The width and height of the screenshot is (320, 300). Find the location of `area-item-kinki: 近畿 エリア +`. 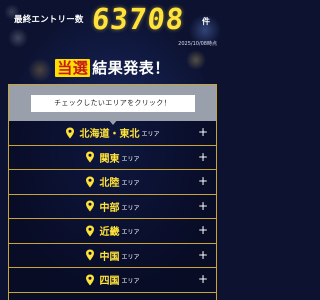

area-item-kinki: 近畿 エリア + is located at coordinates (112, 231).